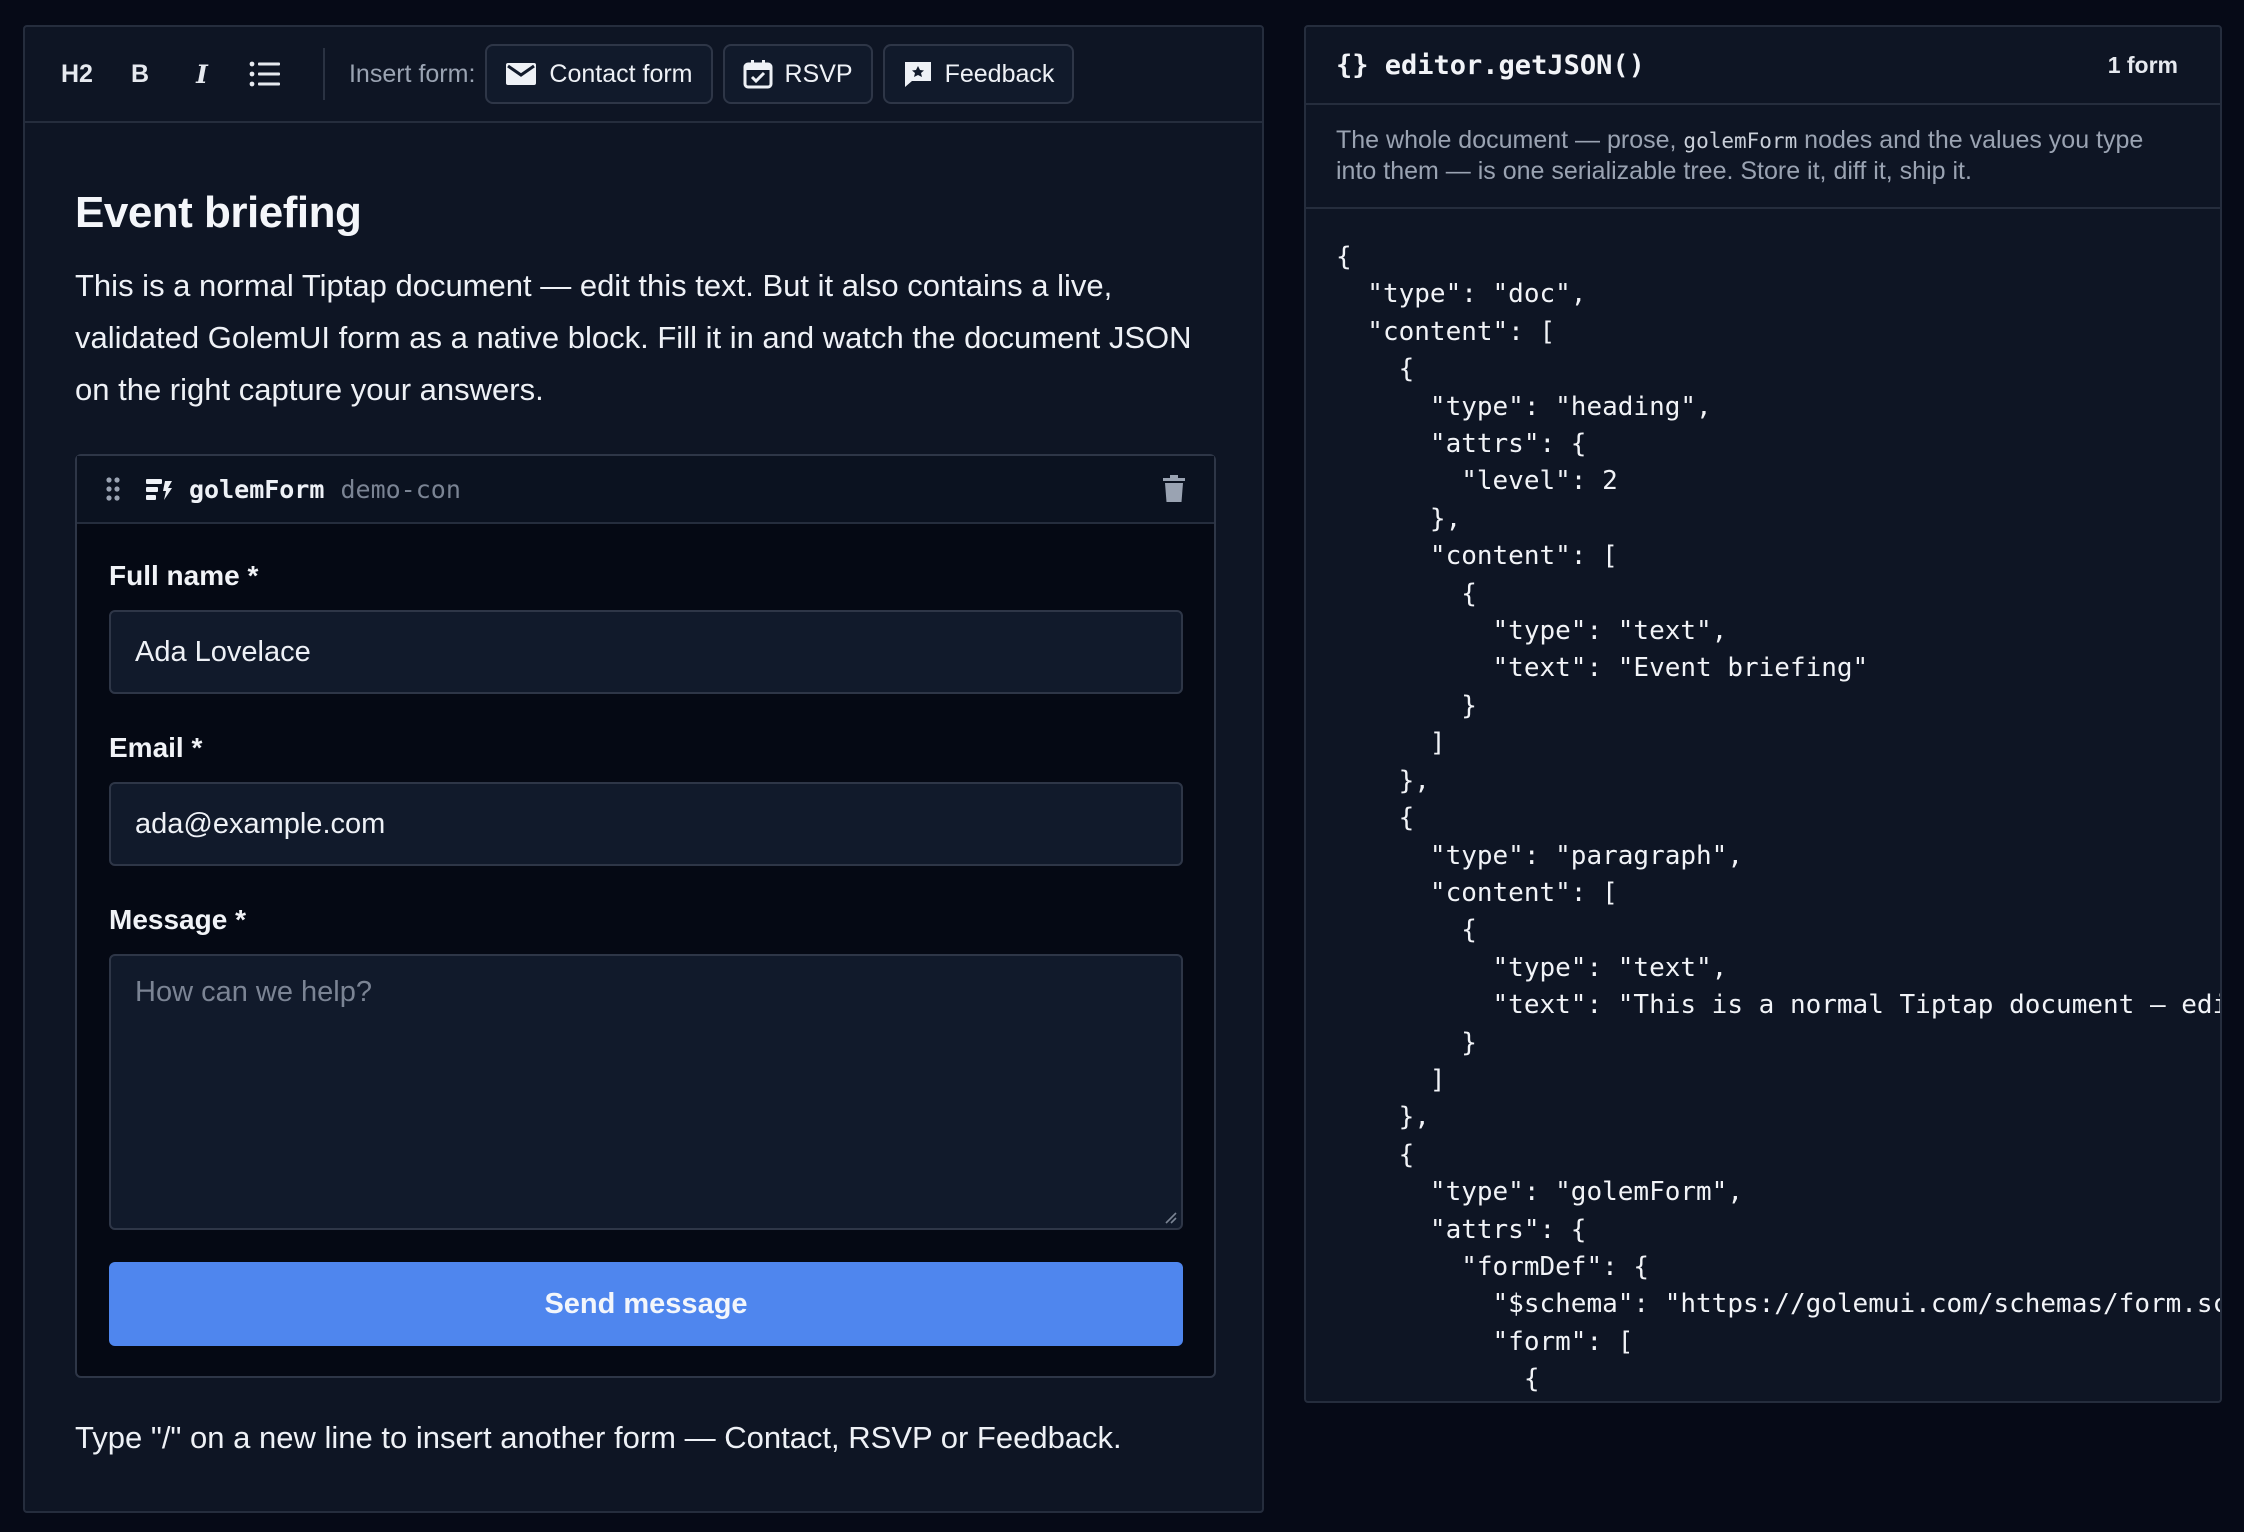 The width and height of the screenshot is (2244, 1532). I want to click on form-node-id: demo-con, so click(400, 489).